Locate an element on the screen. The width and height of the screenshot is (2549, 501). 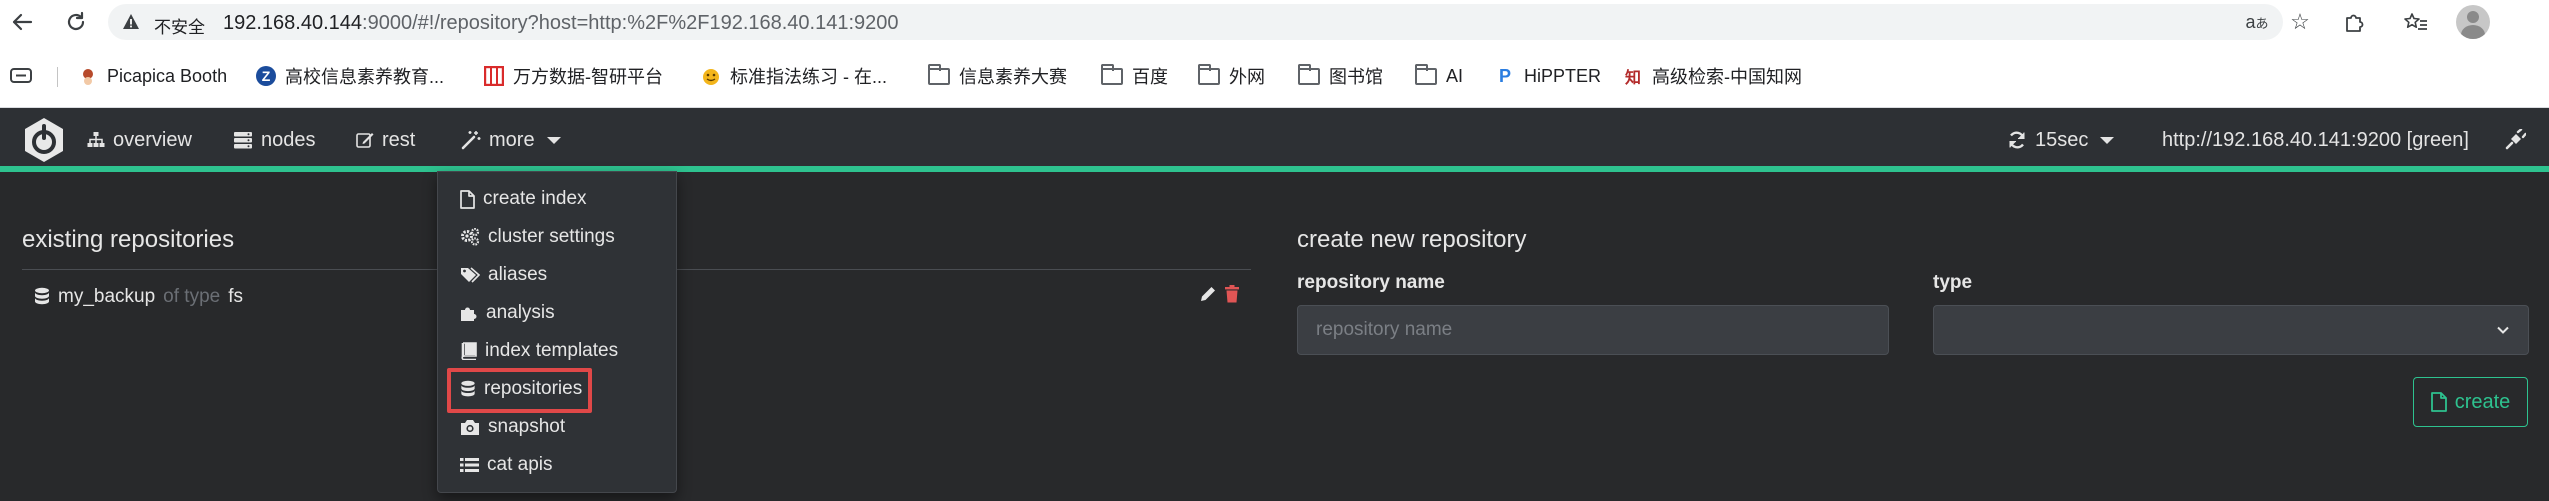
menu-item-aliases: aliases is located at coordinates (503, 275).